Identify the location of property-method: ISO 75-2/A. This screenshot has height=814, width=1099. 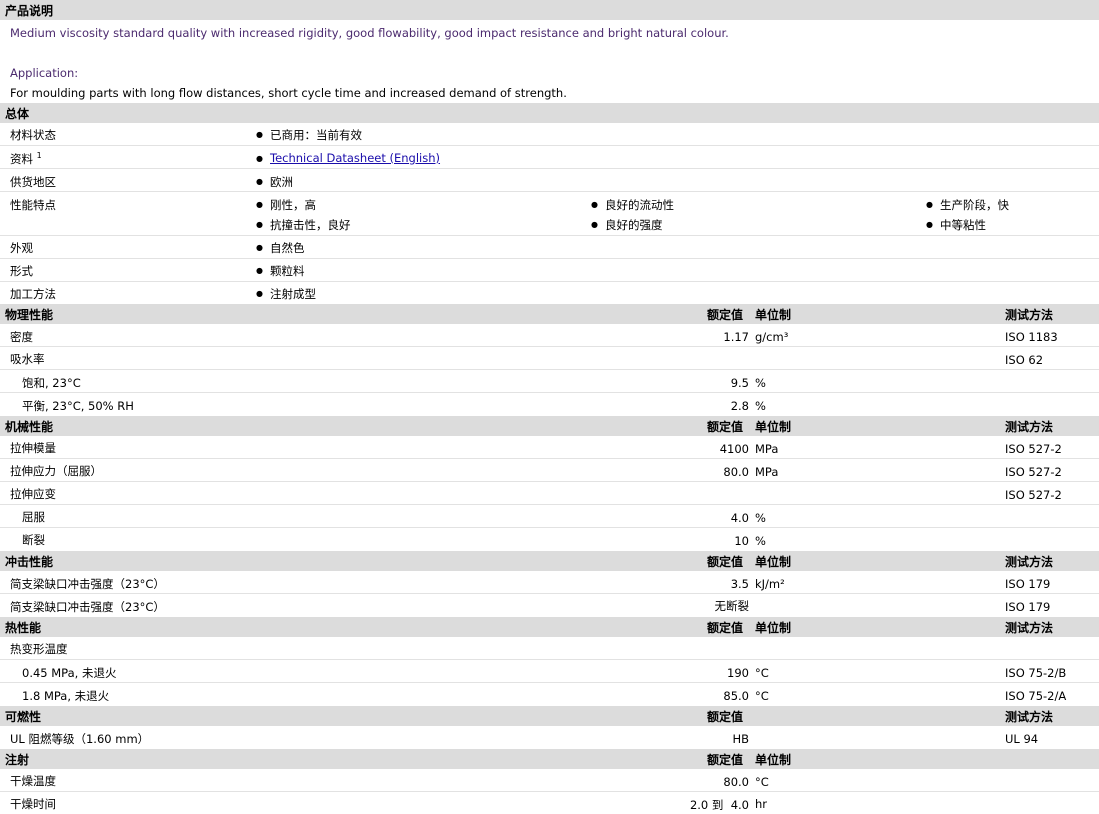
(1036, 696).